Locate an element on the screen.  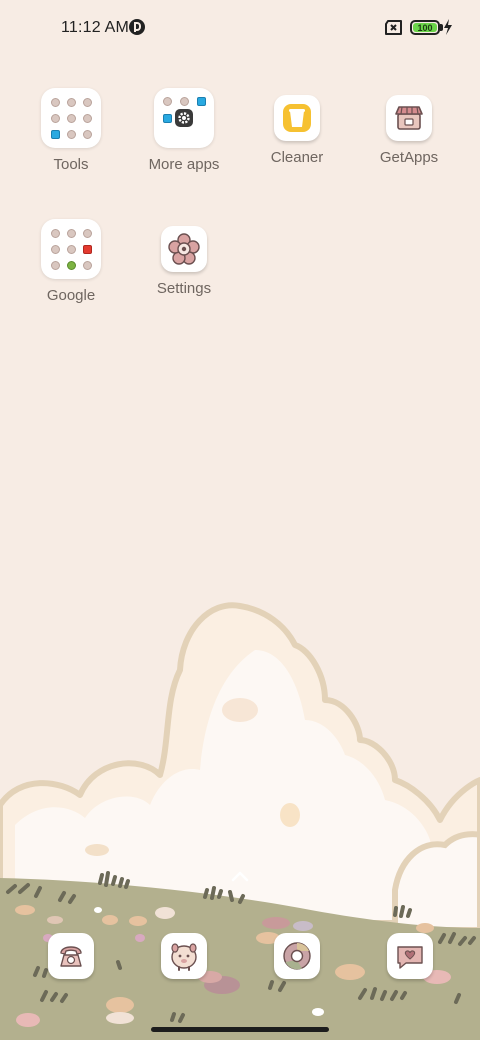
gesture-nav-handle is located at coordinates (240, 1029).